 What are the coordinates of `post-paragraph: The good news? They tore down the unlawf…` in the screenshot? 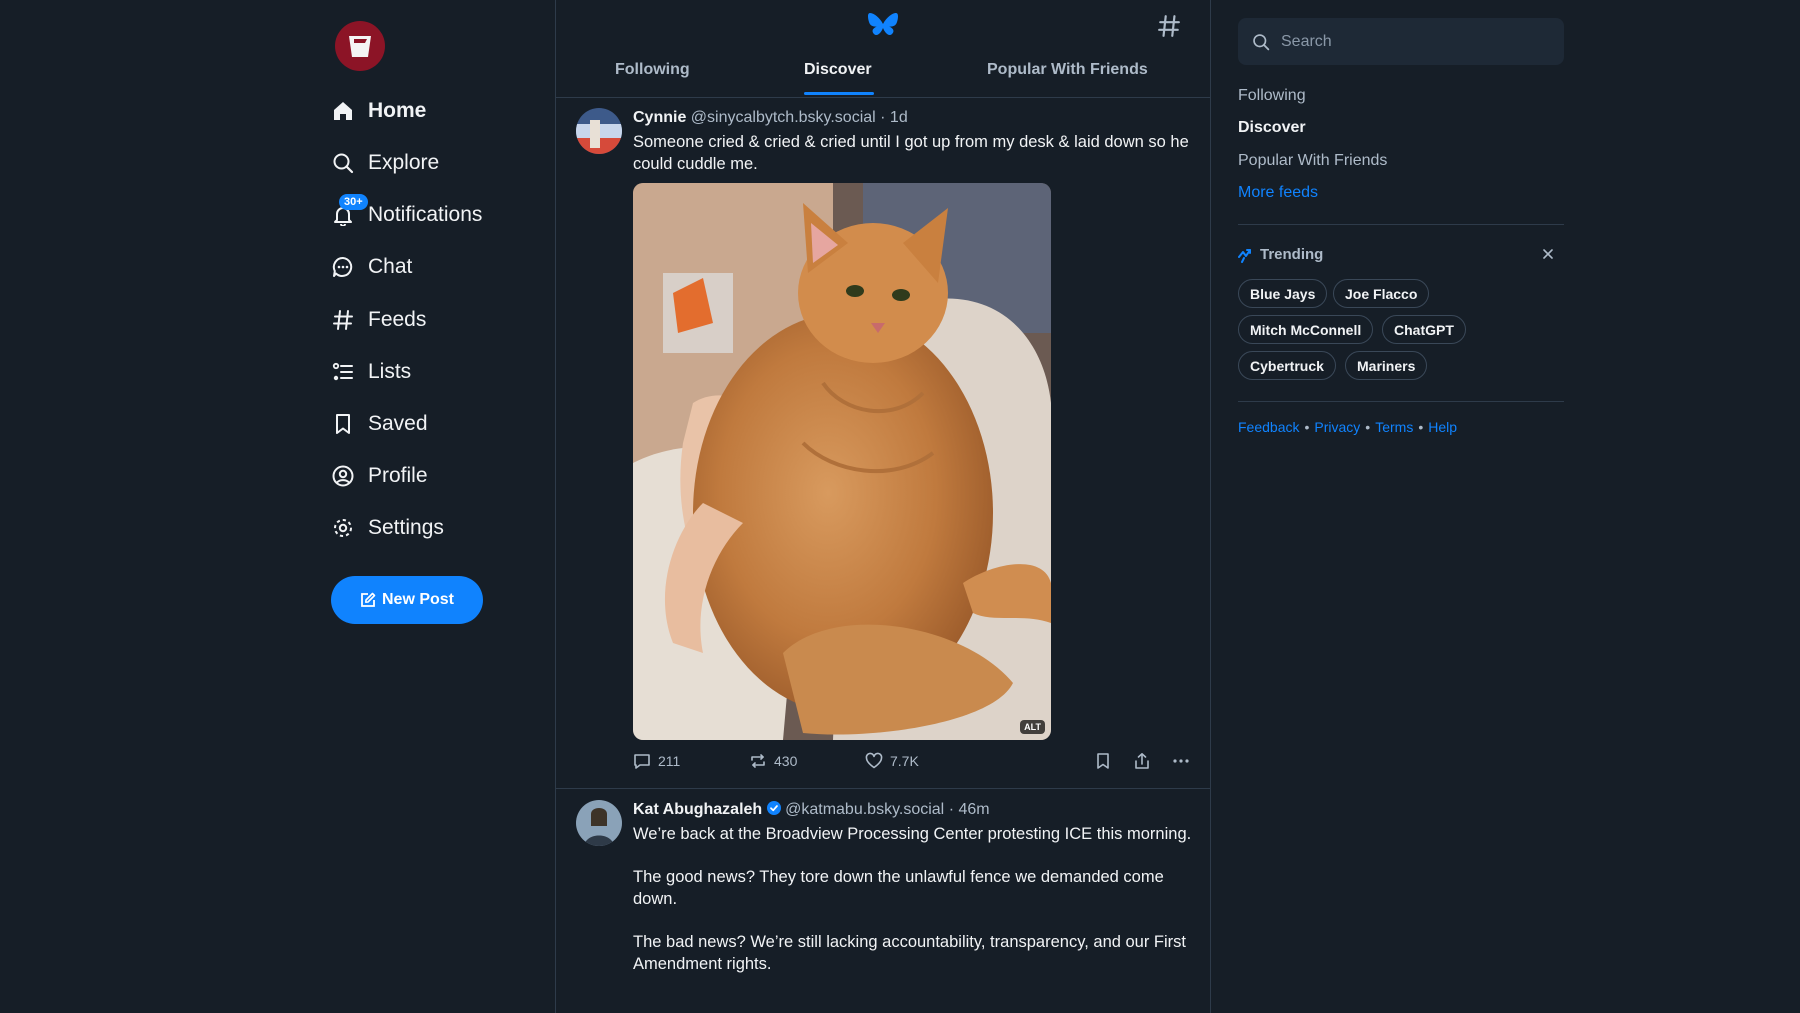 It's located at (898, 888).